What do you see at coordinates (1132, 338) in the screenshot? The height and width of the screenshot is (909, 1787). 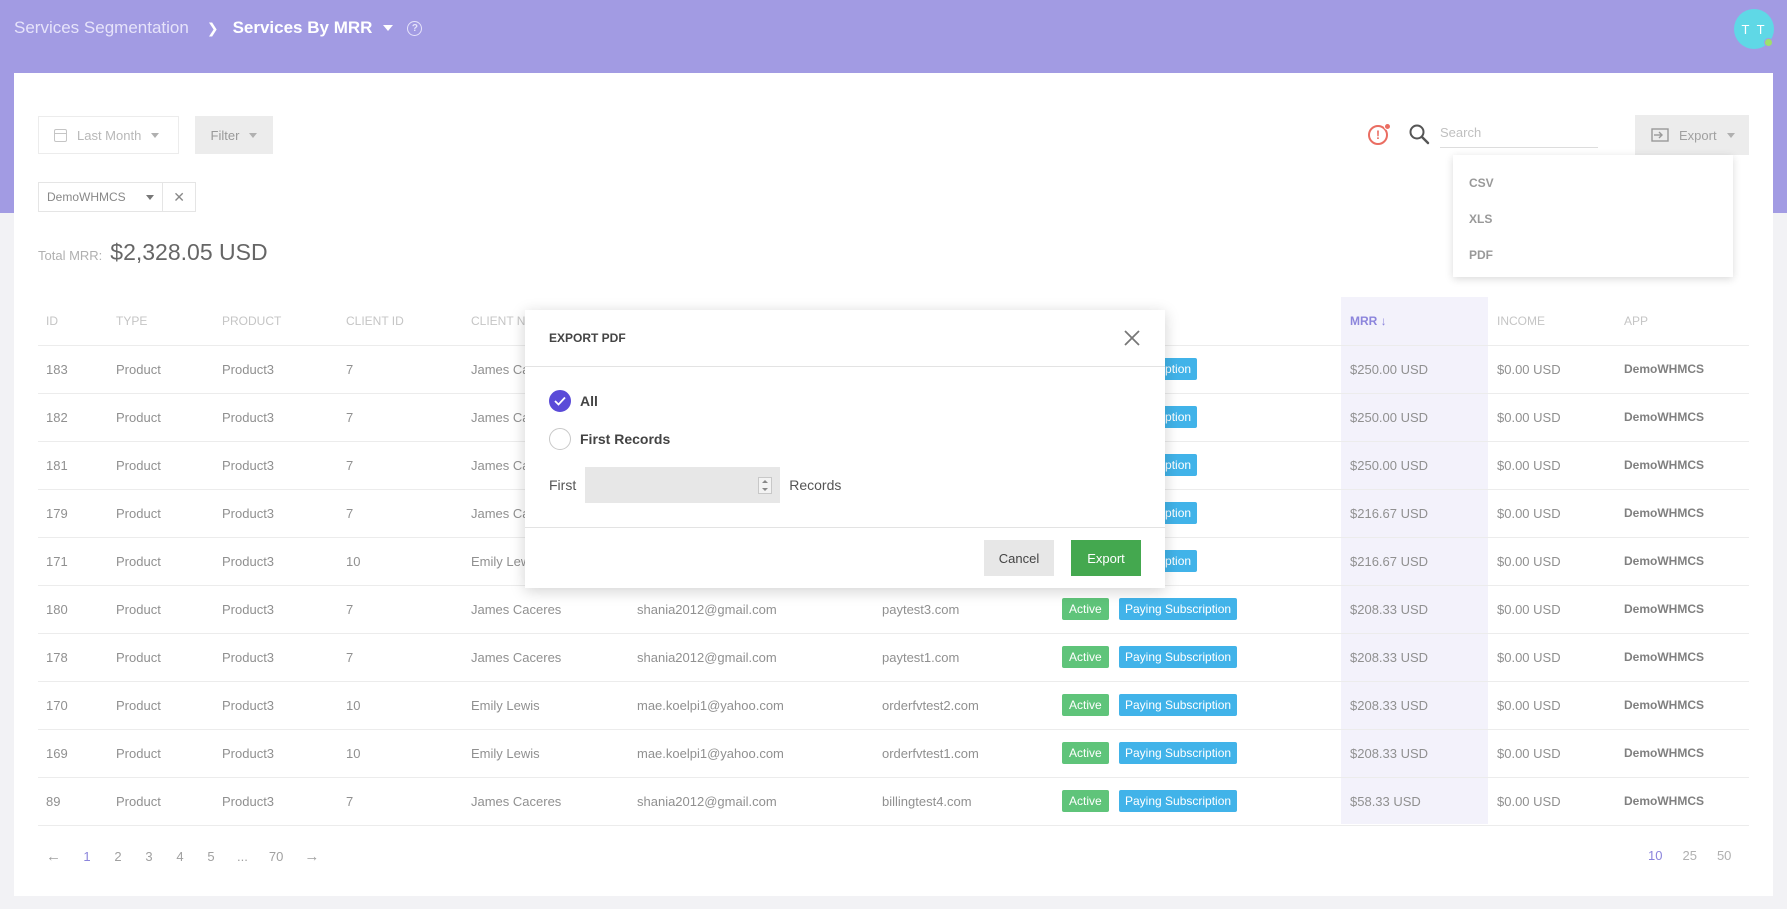 I see `close-icon` at bounding box center [1132, 338].